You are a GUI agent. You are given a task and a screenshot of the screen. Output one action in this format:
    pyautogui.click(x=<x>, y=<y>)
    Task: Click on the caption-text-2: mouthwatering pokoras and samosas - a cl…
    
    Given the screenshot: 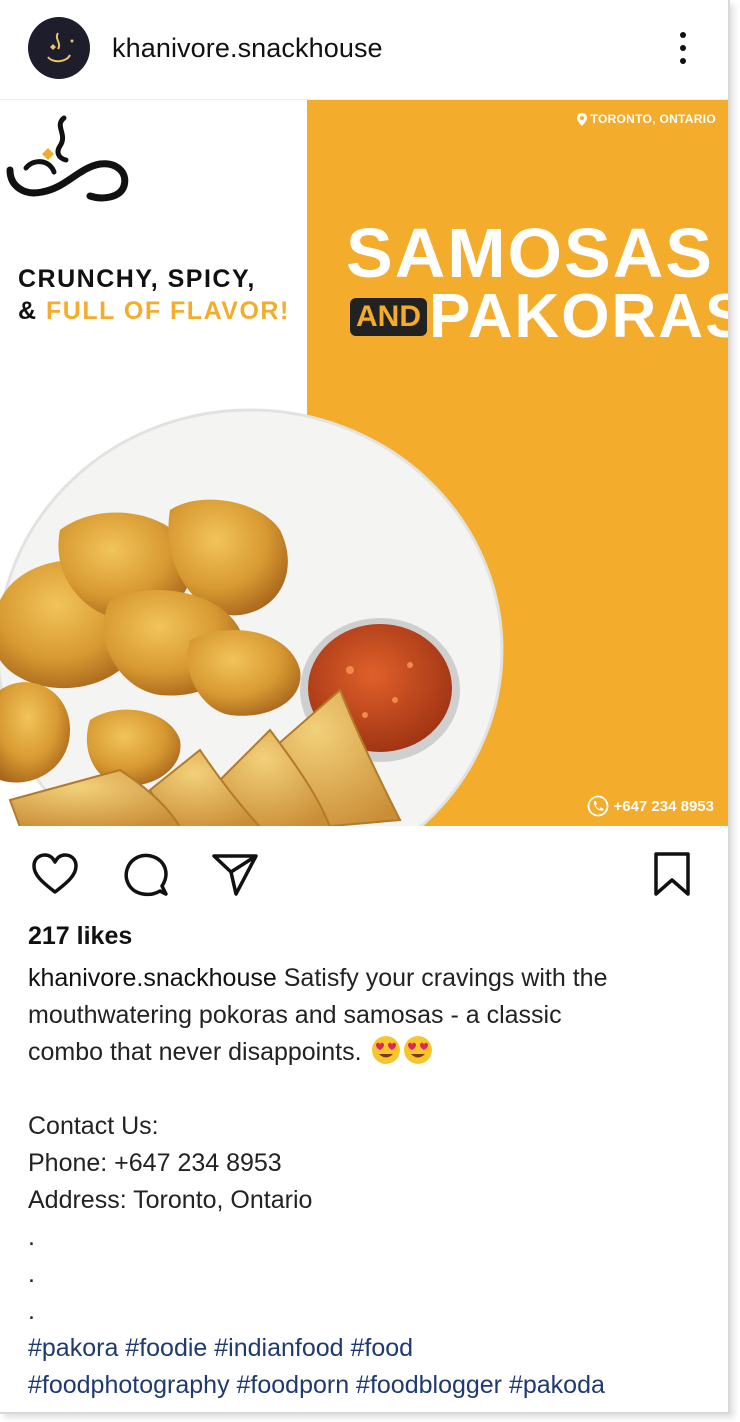 What is the action you would take?
    pyautogui.click(x=295, y=1015)
    